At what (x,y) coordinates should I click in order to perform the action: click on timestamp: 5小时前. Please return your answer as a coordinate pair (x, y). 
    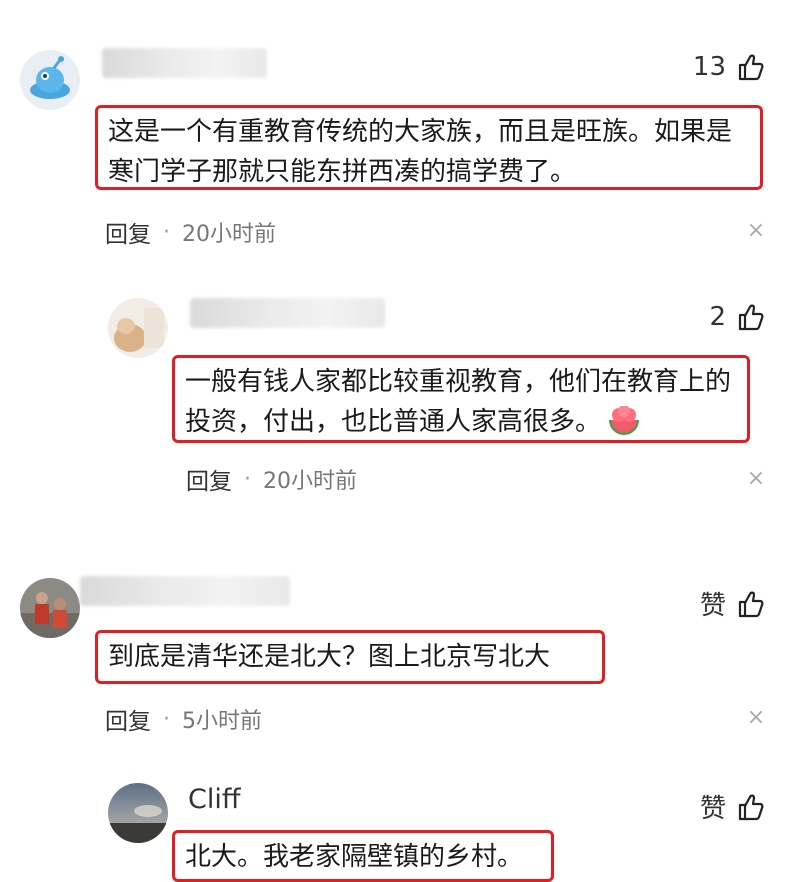
    Looking at the image, I should click on (222, 721).